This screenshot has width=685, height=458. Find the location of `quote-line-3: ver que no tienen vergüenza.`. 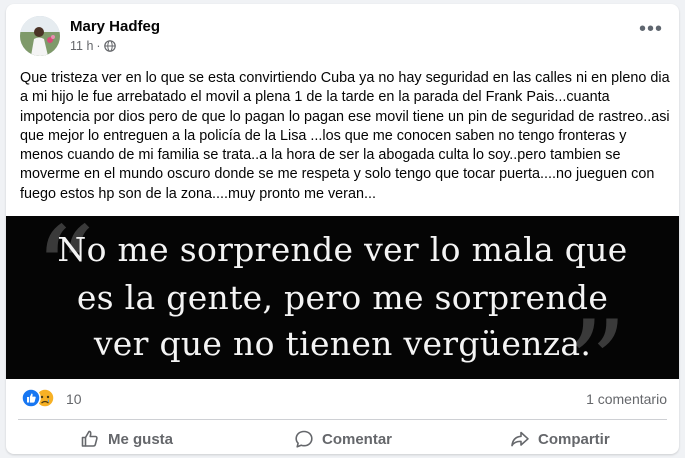

quote-line-3: ver que no tienen vergüenza. is located at coordinates (342, 343).